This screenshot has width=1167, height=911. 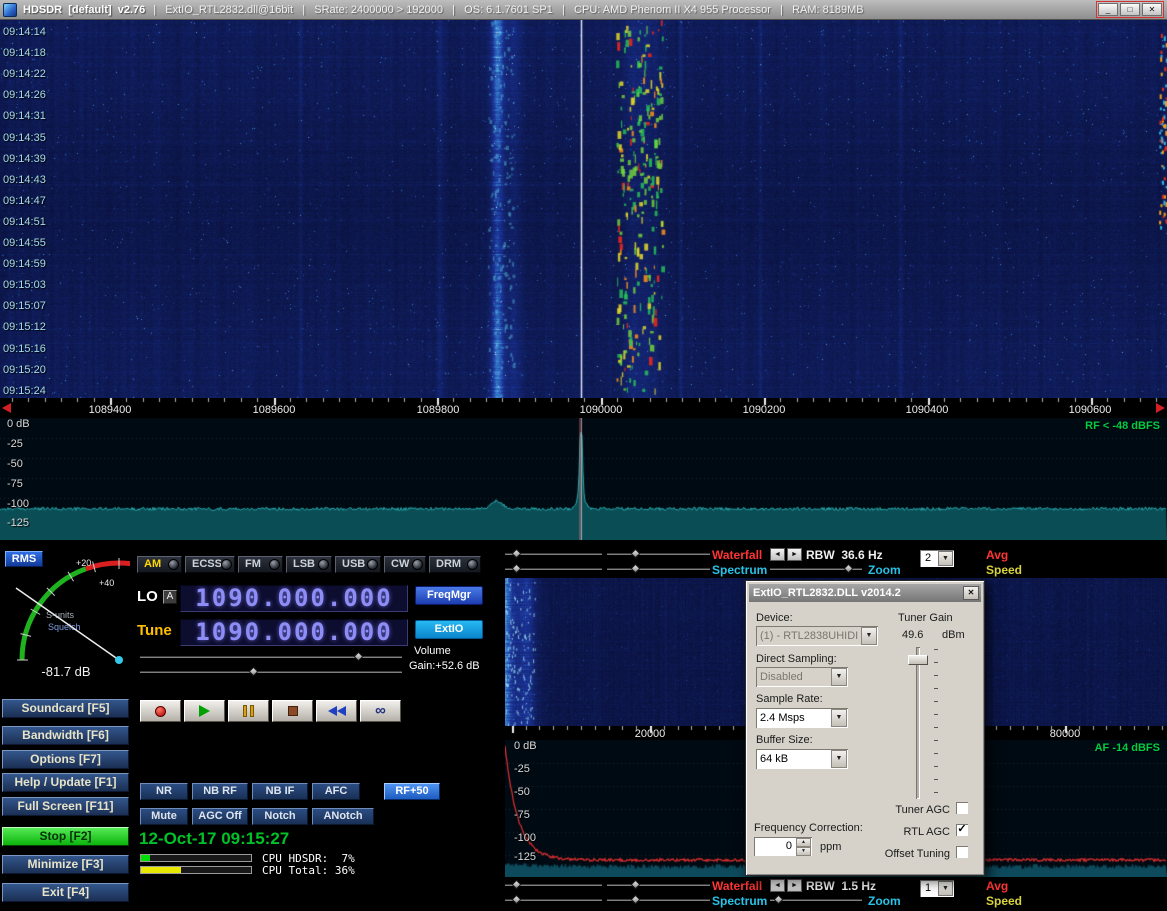 What do you see at coordinates (260, 564) in the screenshot?
I see `mode-fm: FM` at bounding box center [260, 564].